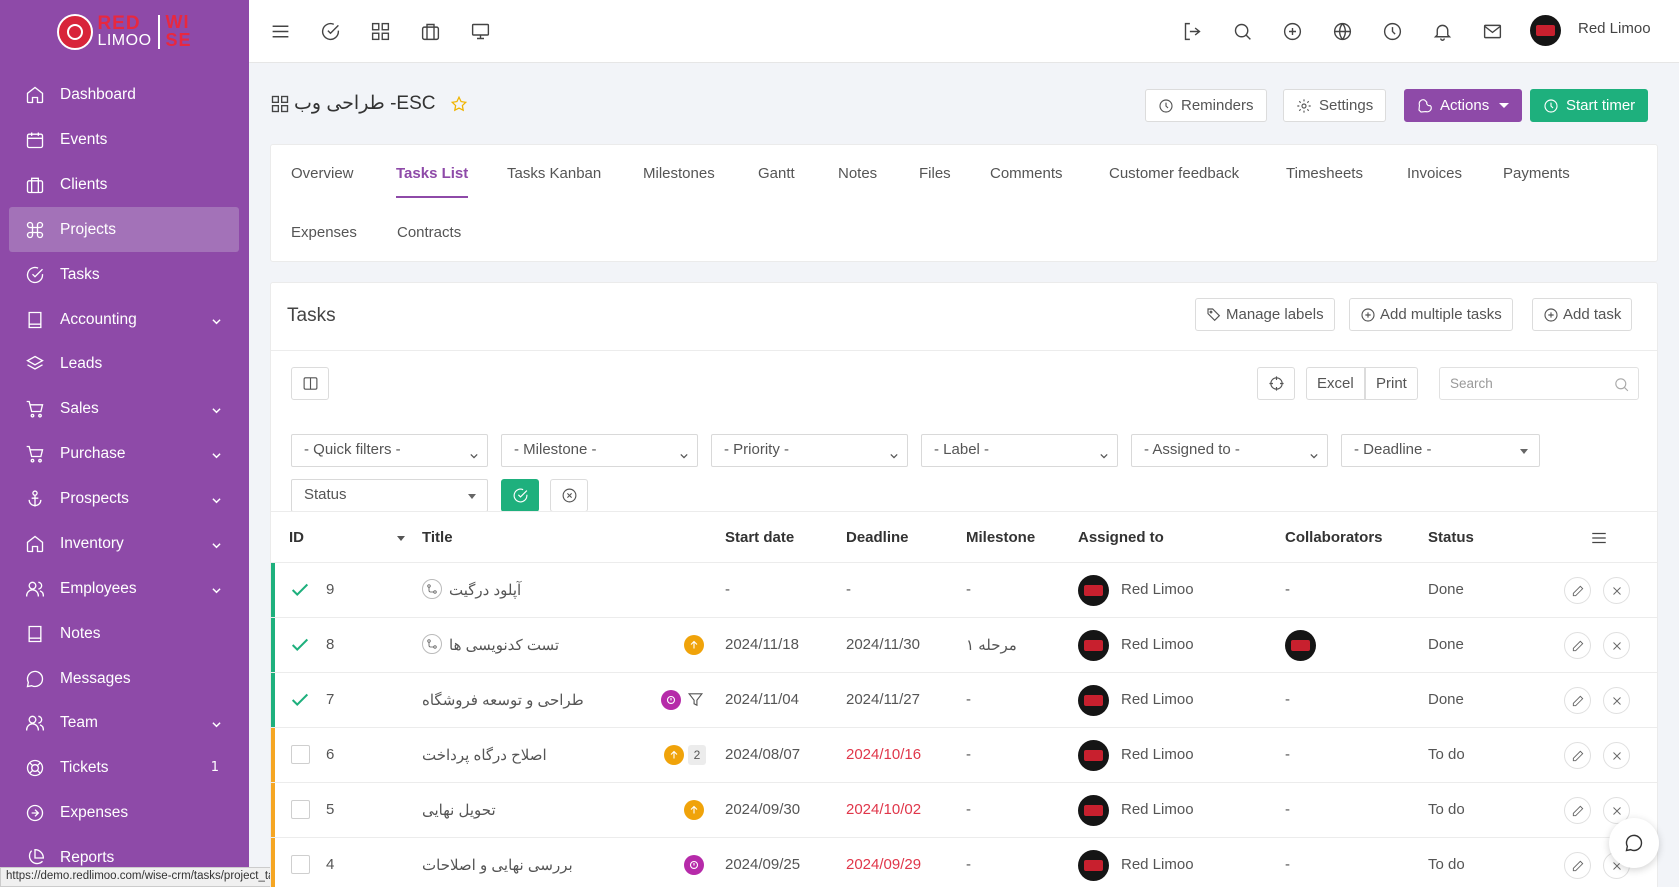  What do you see at coordinates (124, 543) in the screenshot?
I see `sidebar-item-inventory: Inventory` at bounding box center [124, 543].